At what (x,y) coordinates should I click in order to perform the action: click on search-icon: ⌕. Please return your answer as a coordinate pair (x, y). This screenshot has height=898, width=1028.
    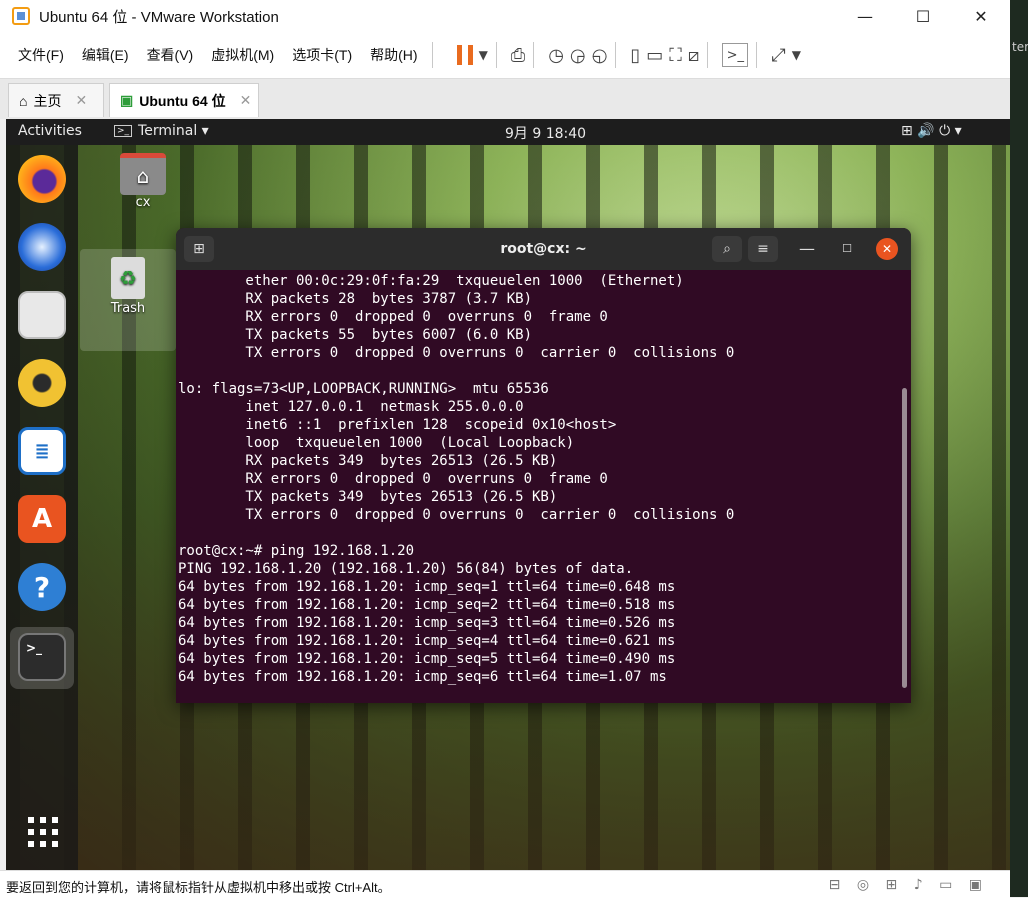
    Looking at the image, I should click on (727, 249).